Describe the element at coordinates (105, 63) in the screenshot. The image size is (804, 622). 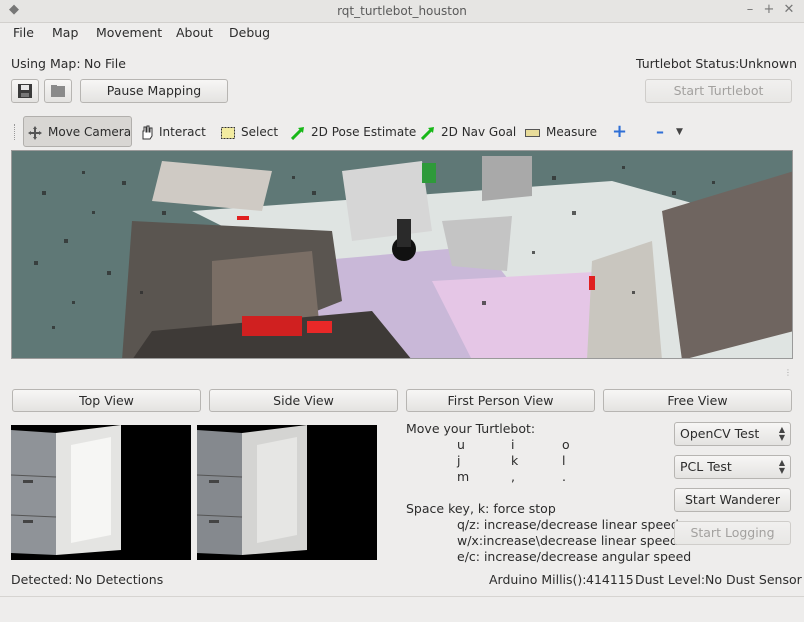
I see `map-value: No File` at that location.